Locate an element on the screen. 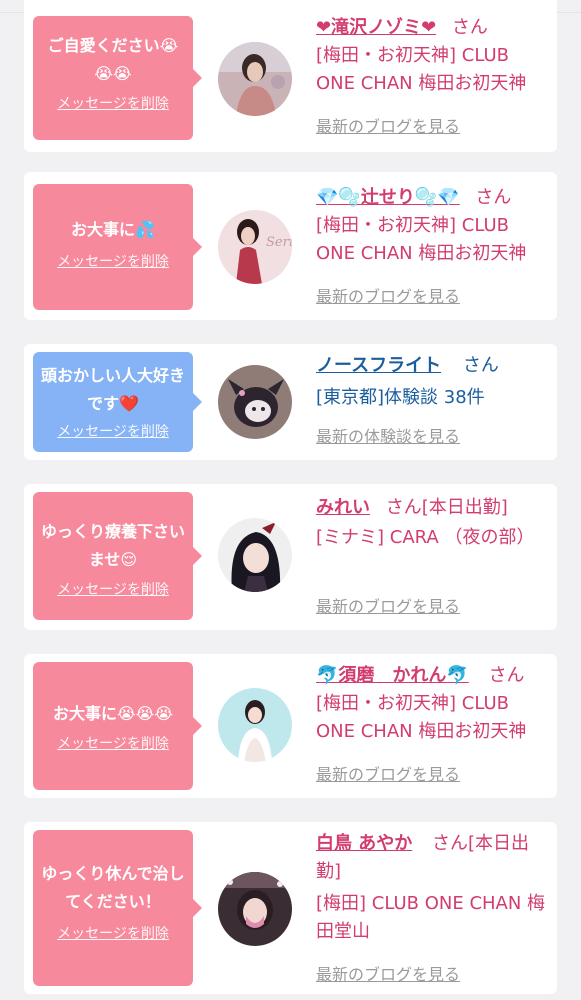 The image size is (581, 1000). sender-info: みれい さん[本日出勤] [ミナミ] CARA （夜の部） is located at coordinates (434, 523).